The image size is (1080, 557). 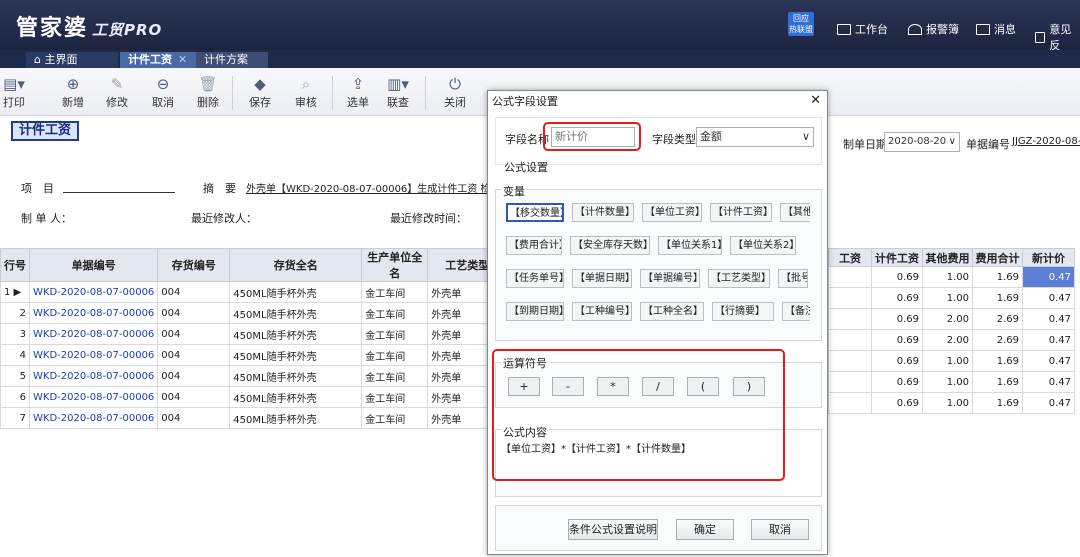 I want to click on variable-button: 【工种编号】, so click(x=602, y=311).